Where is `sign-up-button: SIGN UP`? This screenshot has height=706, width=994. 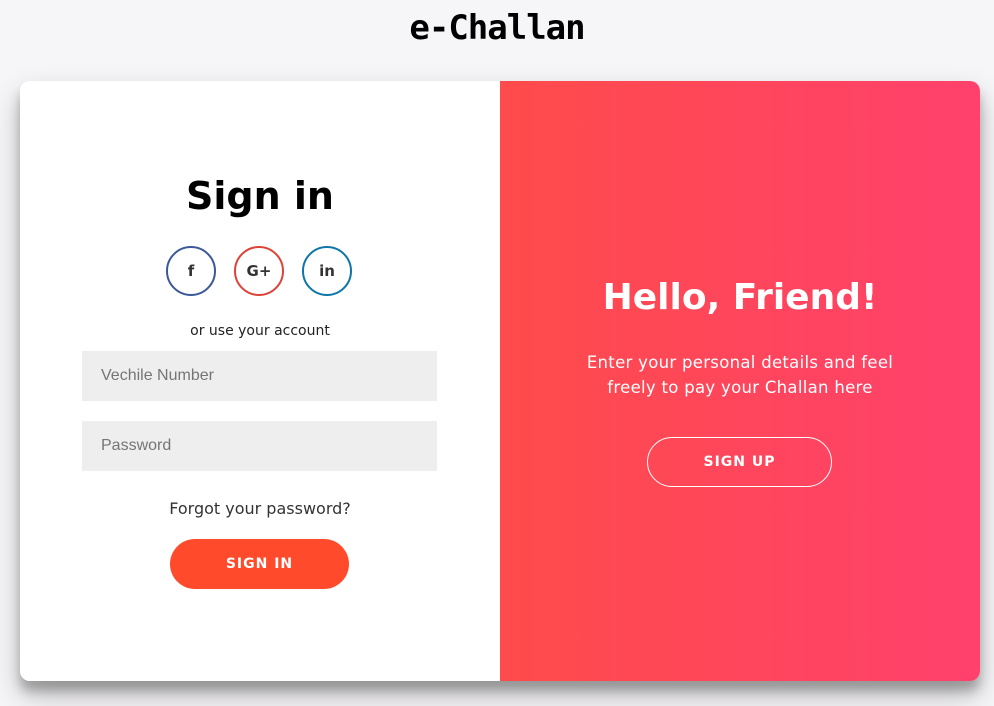 sign-up-button: SIGN UP is located at coordinates (739, 462).